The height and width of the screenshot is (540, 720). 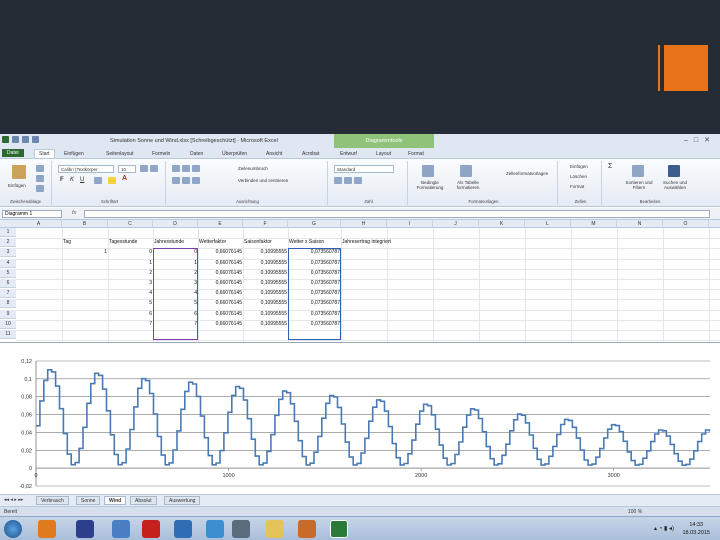 What do you see at coordinates (577, 186) in the screenshot?
I see `format-cells-button: Format` at bounding box center [577, 186].